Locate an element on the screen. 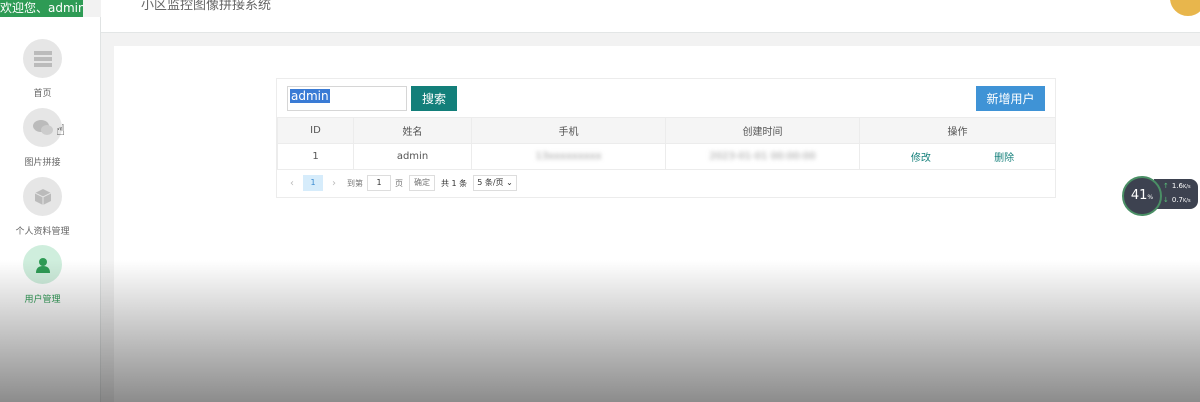 This screenshot has height=402, width=1200. next-page-icon: › is located at coordinates (334, 183).